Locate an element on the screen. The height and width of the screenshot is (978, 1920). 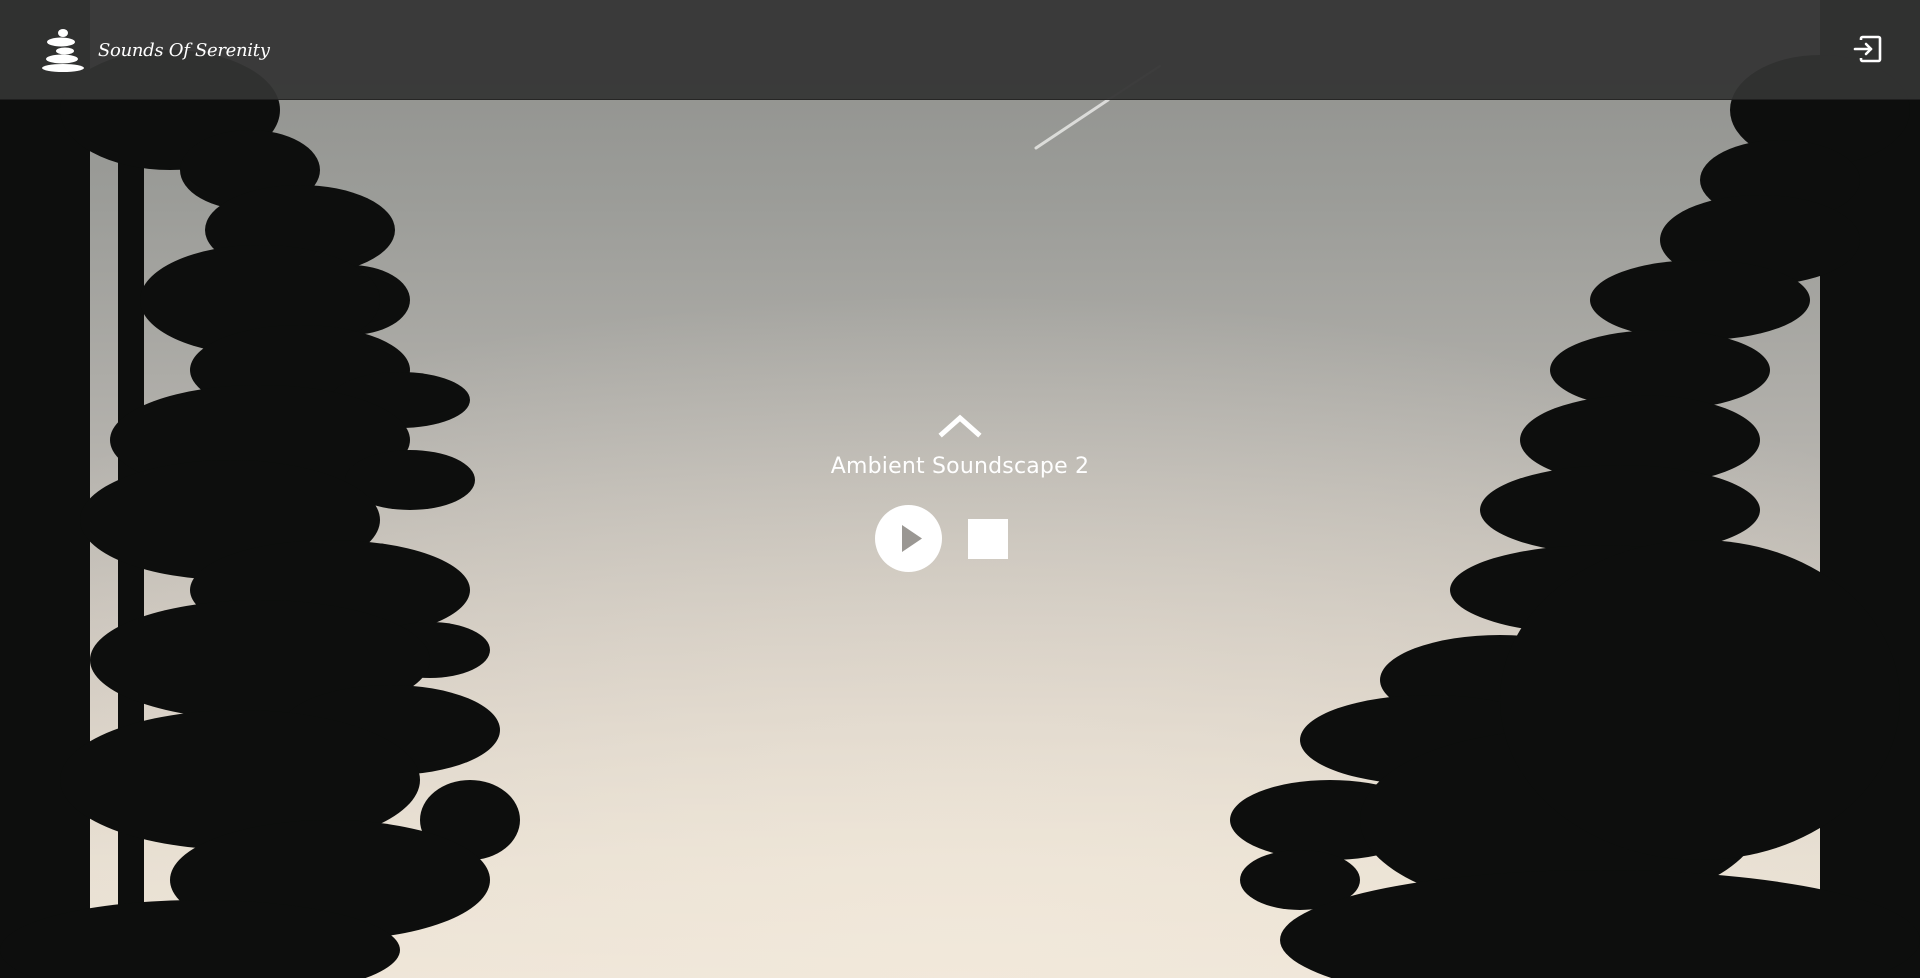
logout-button is located at coordinates (1868, 49).